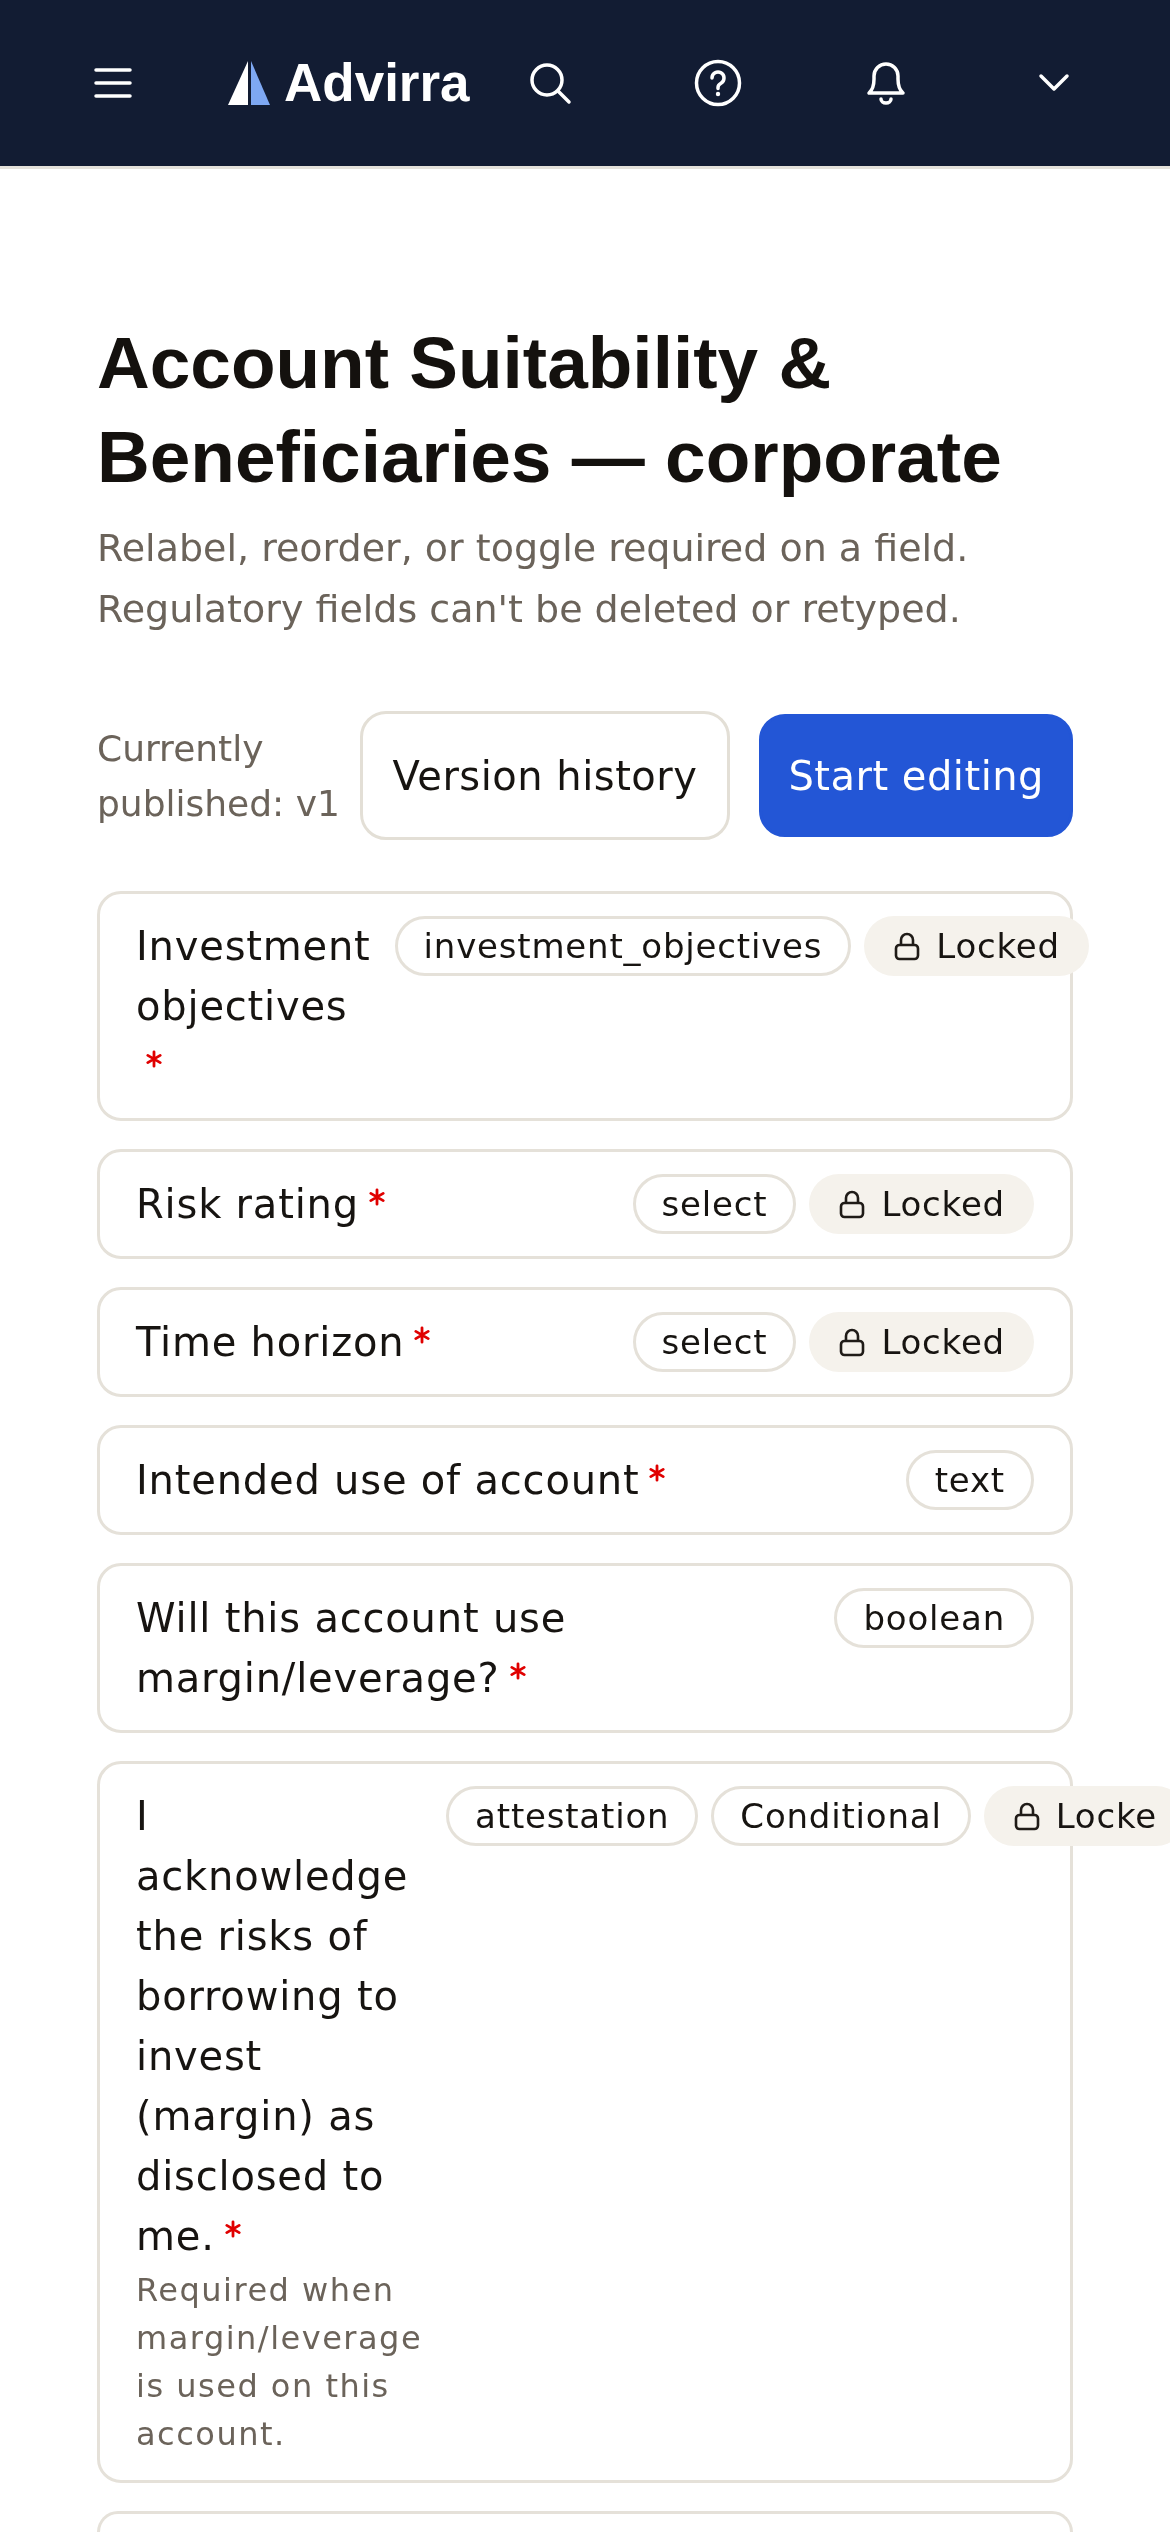 The image size is (1170, 2532). I want to click on chevron-down-icon, so click(1053, 83).